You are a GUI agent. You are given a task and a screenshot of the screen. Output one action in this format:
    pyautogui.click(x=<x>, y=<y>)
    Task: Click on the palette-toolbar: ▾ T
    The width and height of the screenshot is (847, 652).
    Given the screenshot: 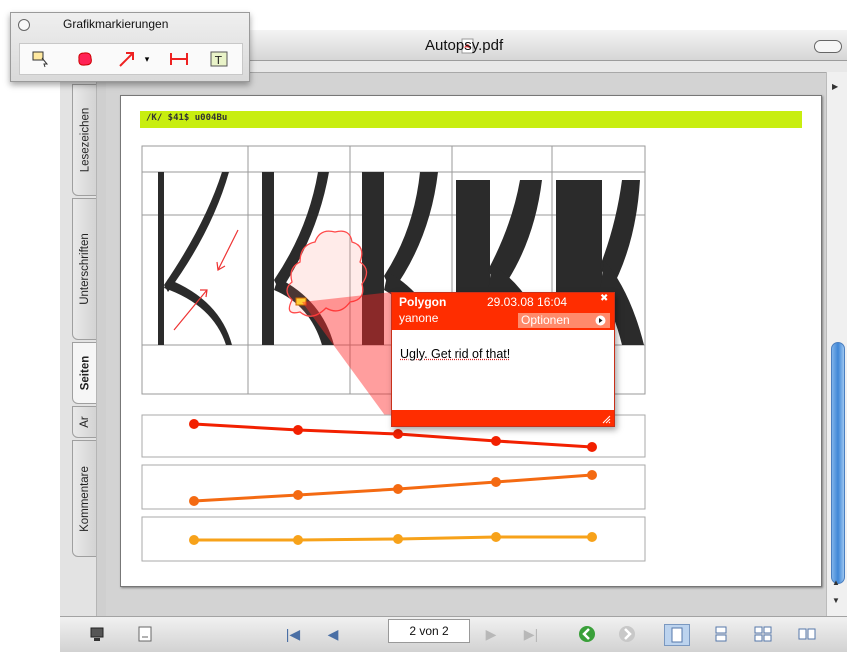 What is the action you would take?
    pyautogui.click(x=131, y=59)
    